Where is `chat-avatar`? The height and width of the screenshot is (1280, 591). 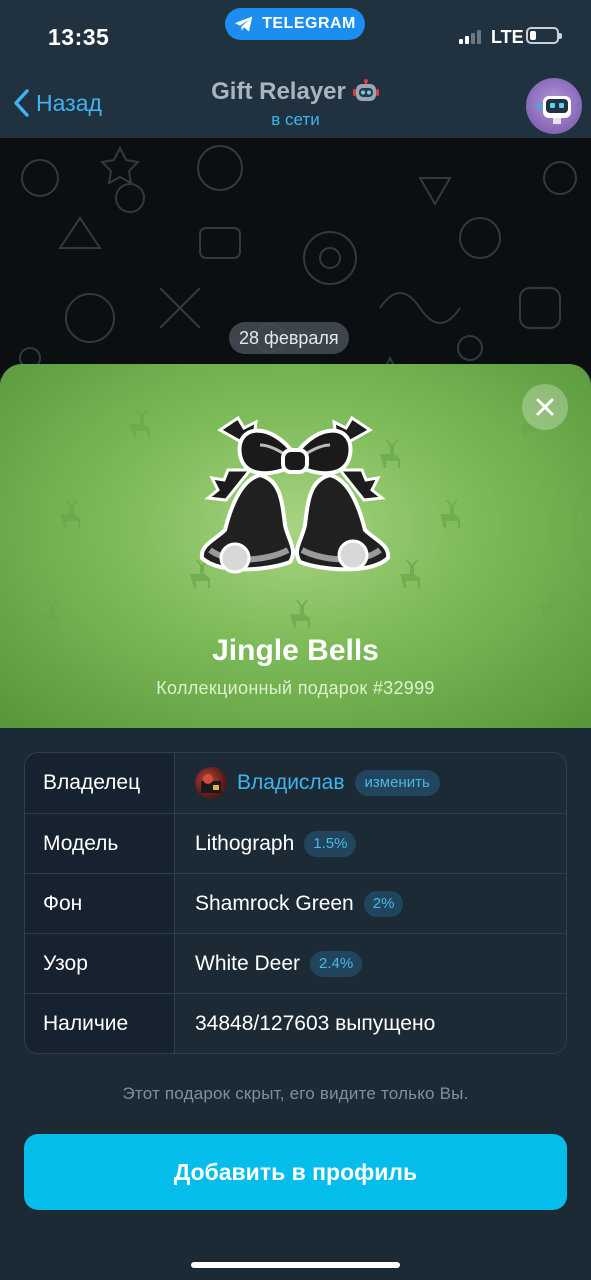
chat-avatar is located at coordinates (554, 106).